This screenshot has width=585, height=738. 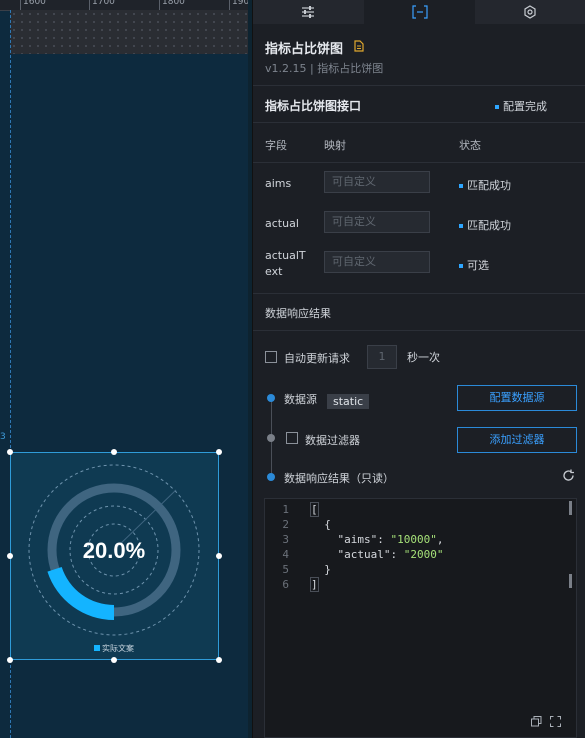 What do you see at coordinates (278, 183) in the screenshot?
I see `field-name: aims` at bounding box center [278, 183].